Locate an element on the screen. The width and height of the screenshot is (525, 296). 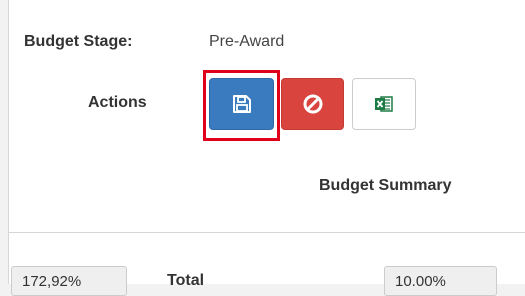
floppy-disk-icon is located at coordinates (241, 104).